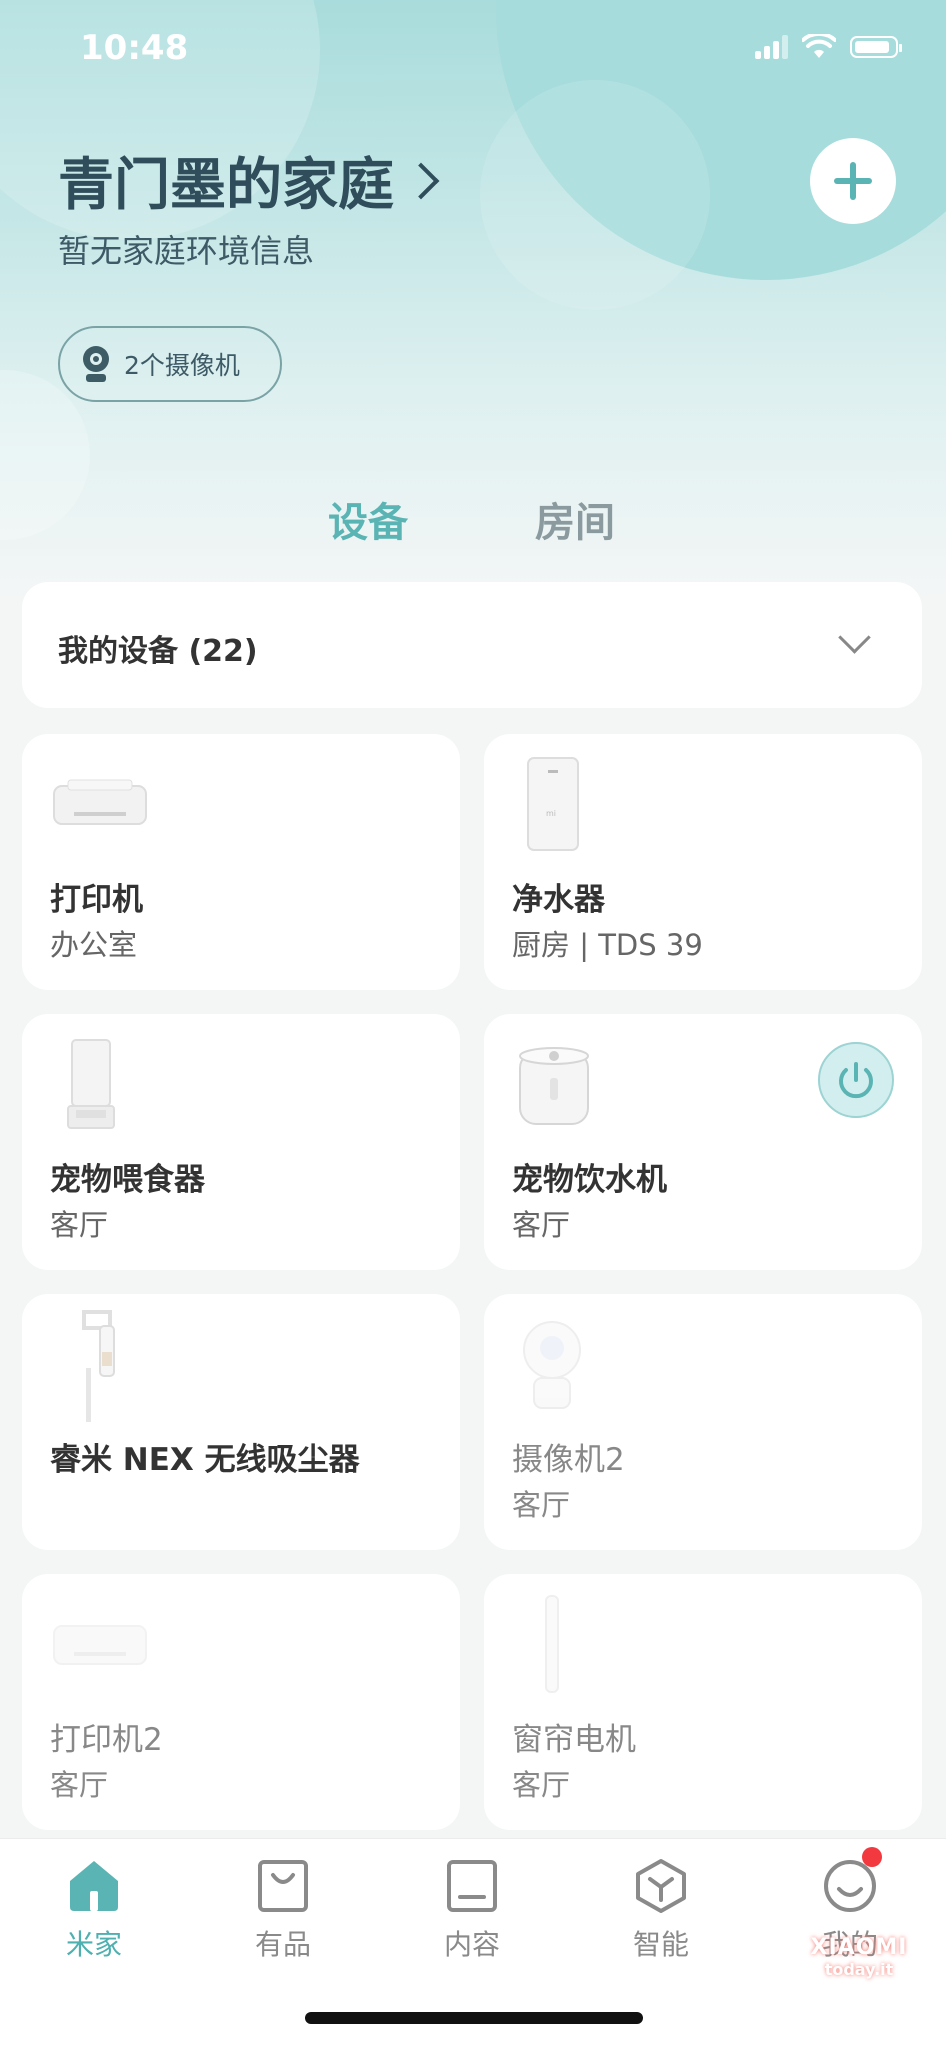 This screenshot has height=2049, width=946. I want to click on device-card: 打印机2 客厅, so click(241, 1702).